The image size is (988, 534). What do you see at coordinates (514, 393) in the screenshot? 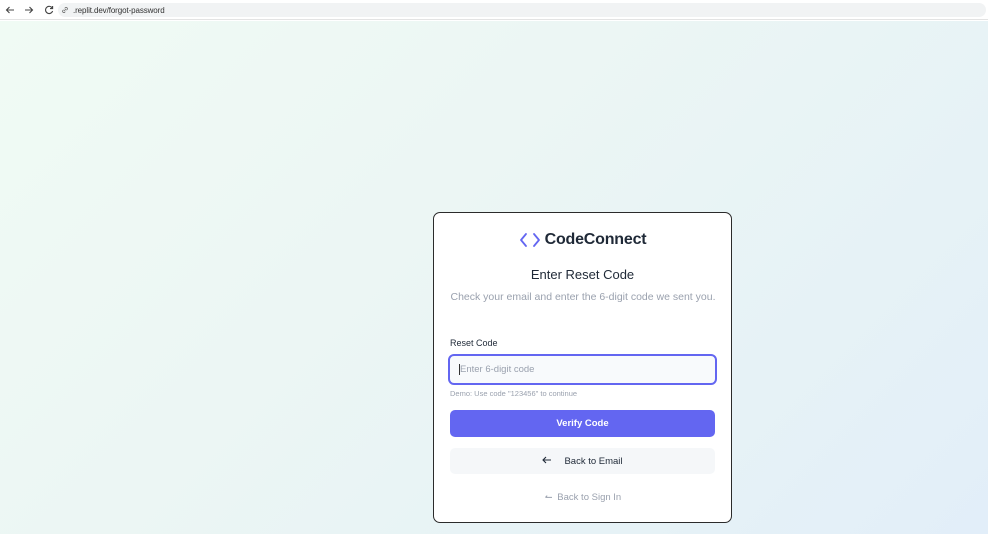
I see `demo-hint: Demo: Use code "123456" to continue` at bounding box center [514, 393].